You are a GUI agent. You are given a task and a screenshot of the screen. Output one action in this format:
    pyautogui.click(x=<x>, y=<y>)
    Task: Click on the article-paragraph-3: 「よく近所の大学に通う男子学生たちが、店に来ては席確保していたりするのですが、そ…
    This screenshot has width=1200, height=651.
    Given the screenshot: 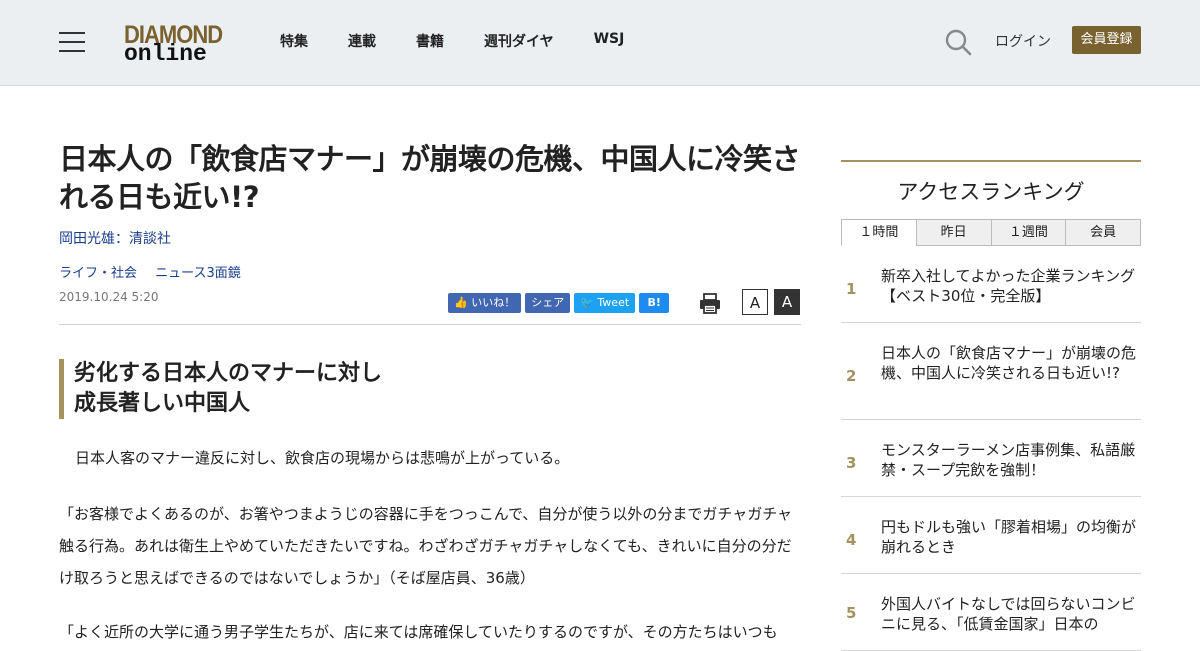 What is the action you would take?
    pyautogui.click(x=418, y=632)
    